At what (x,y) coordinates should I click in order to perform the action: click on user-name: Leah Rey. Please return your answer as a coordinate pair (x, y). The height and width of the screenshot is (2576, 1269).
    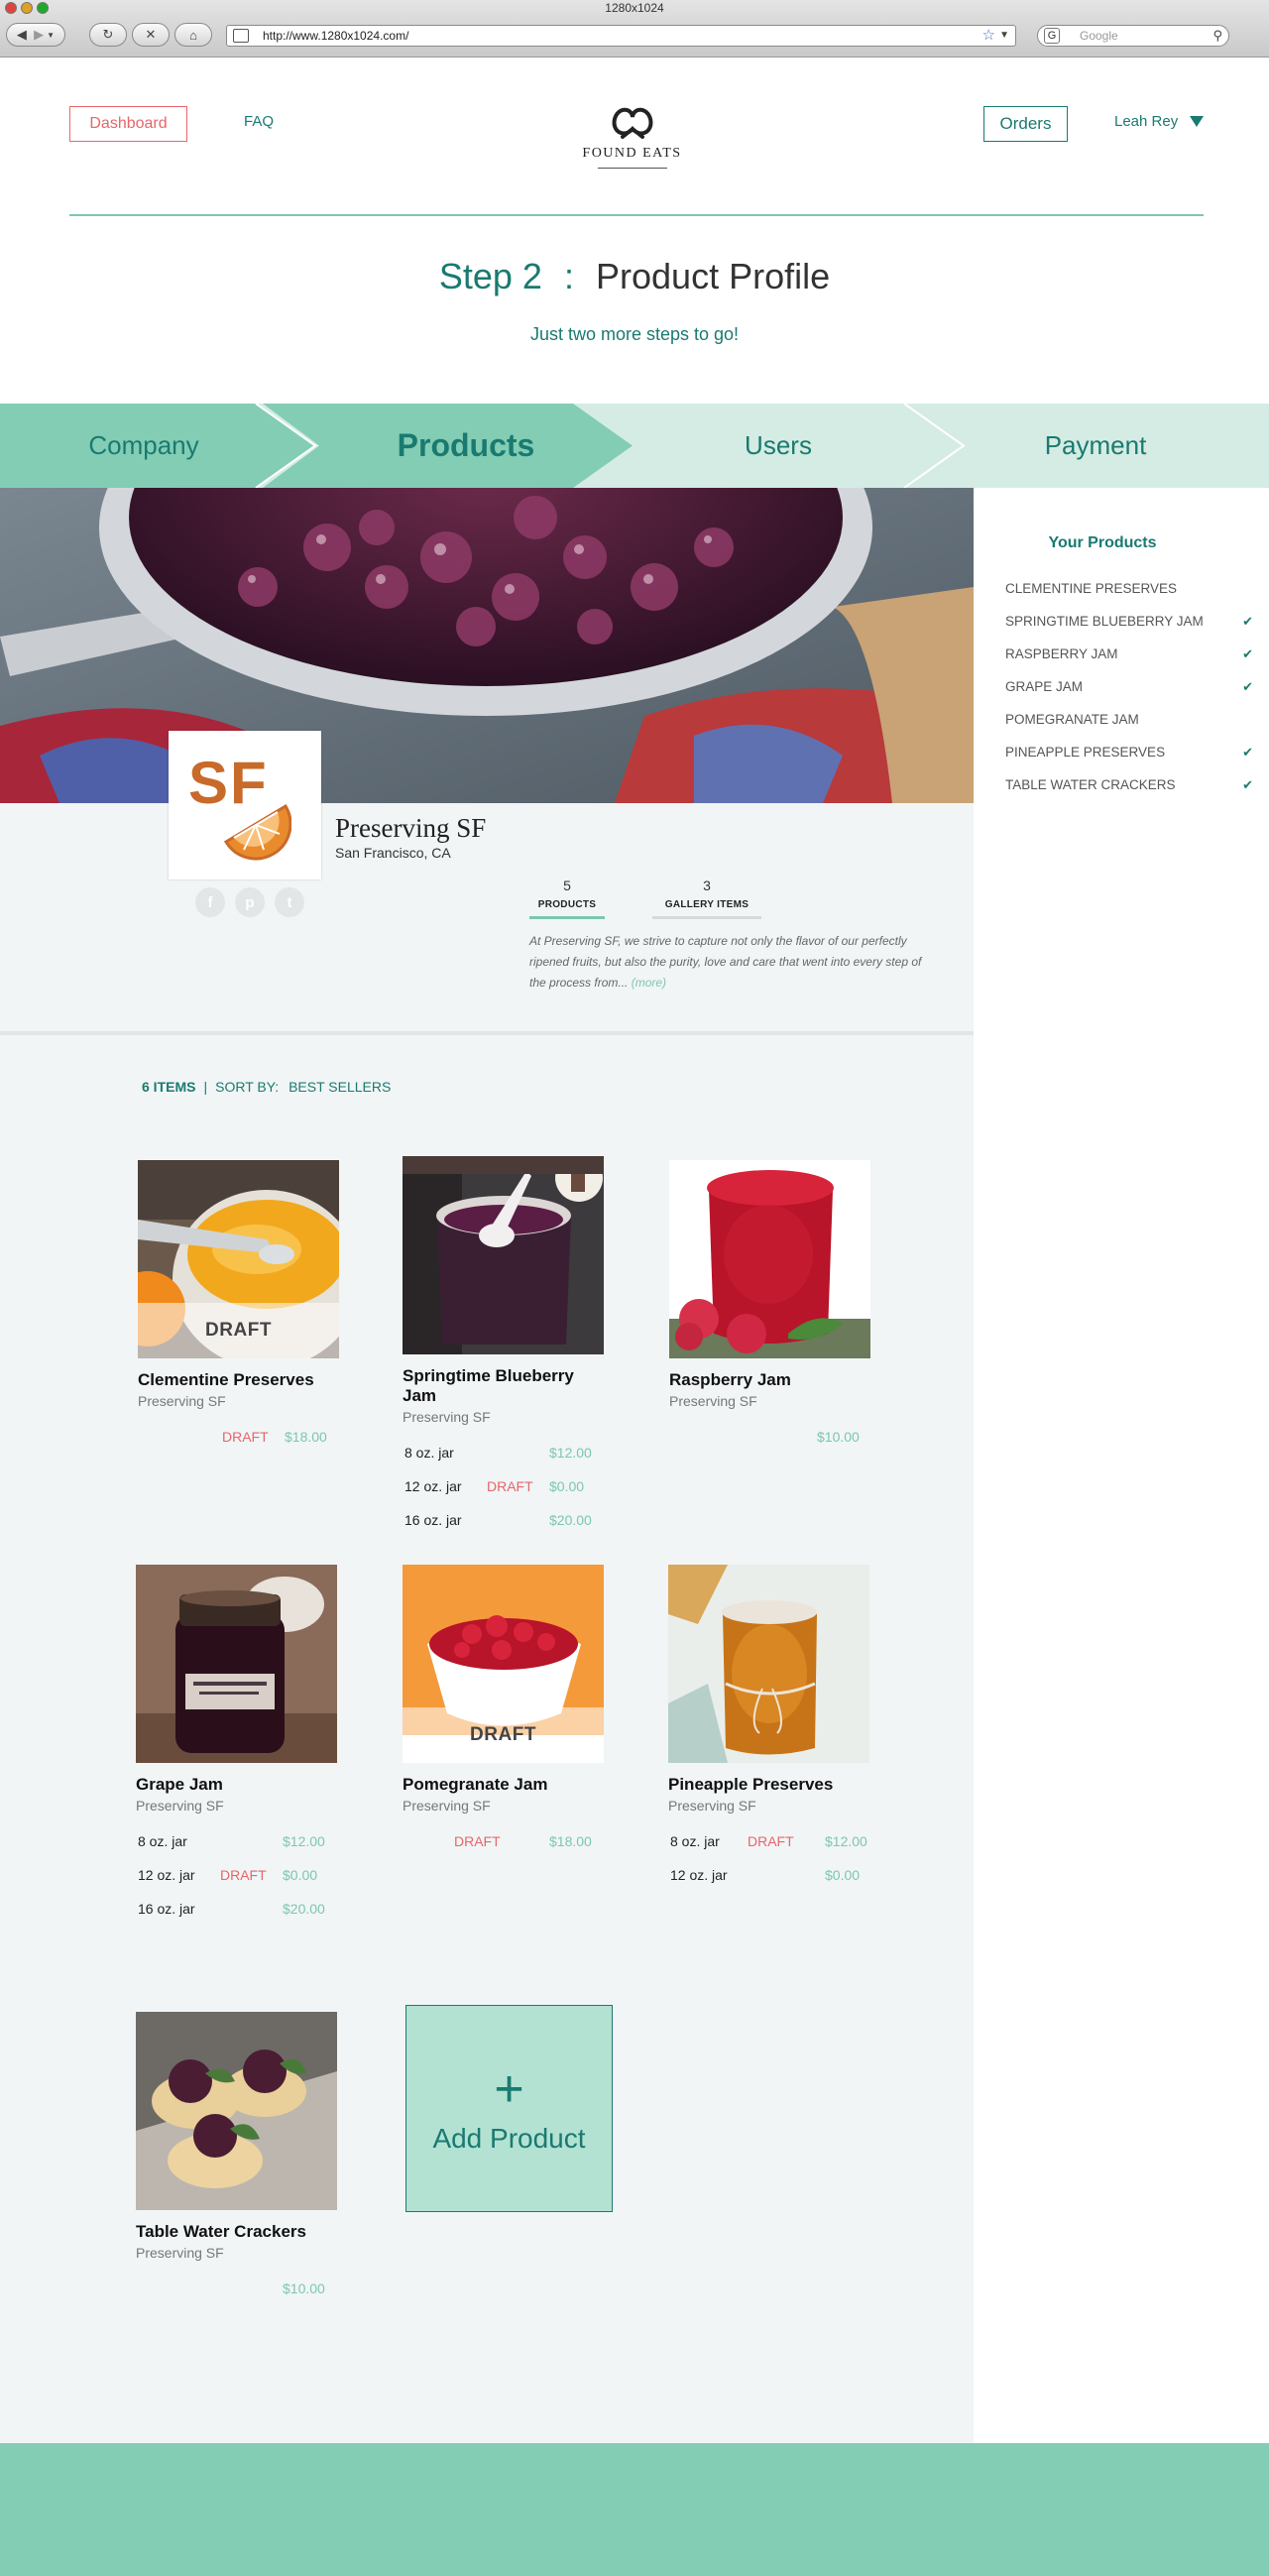
    Looking at the image, I should click on (1146, 121).